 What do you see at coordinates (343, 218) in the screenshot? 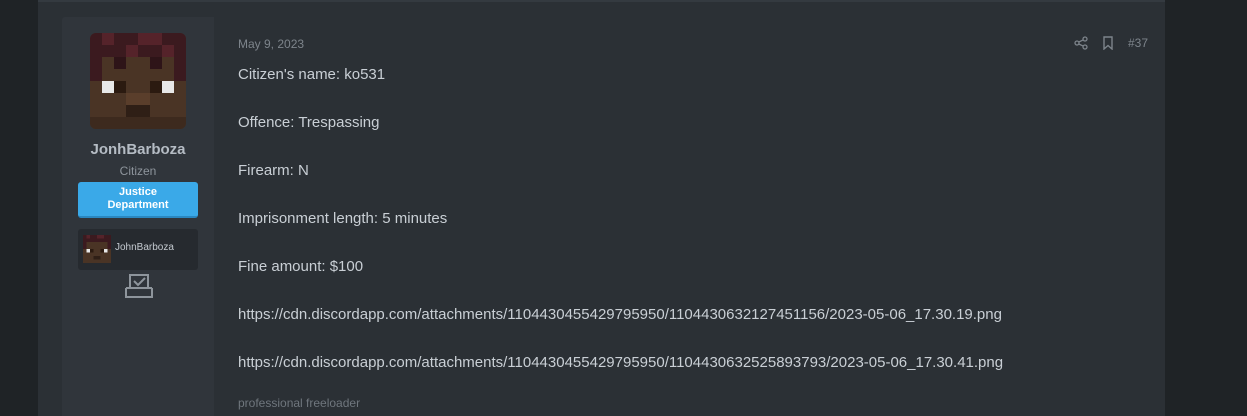
I see `body-line: Imprisonment length: 5 minutes` at bounding box center [343, 218].